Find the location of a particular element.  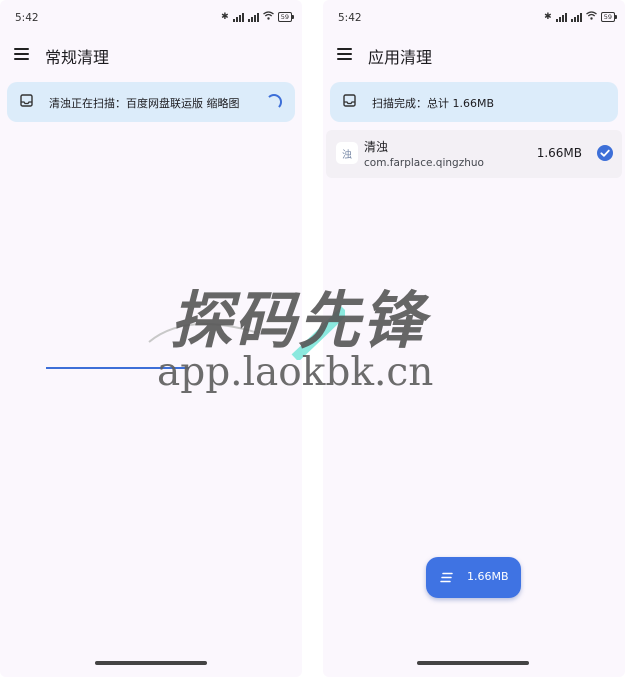

fab-label: 1.66MB is located at coordinates (488, 576).